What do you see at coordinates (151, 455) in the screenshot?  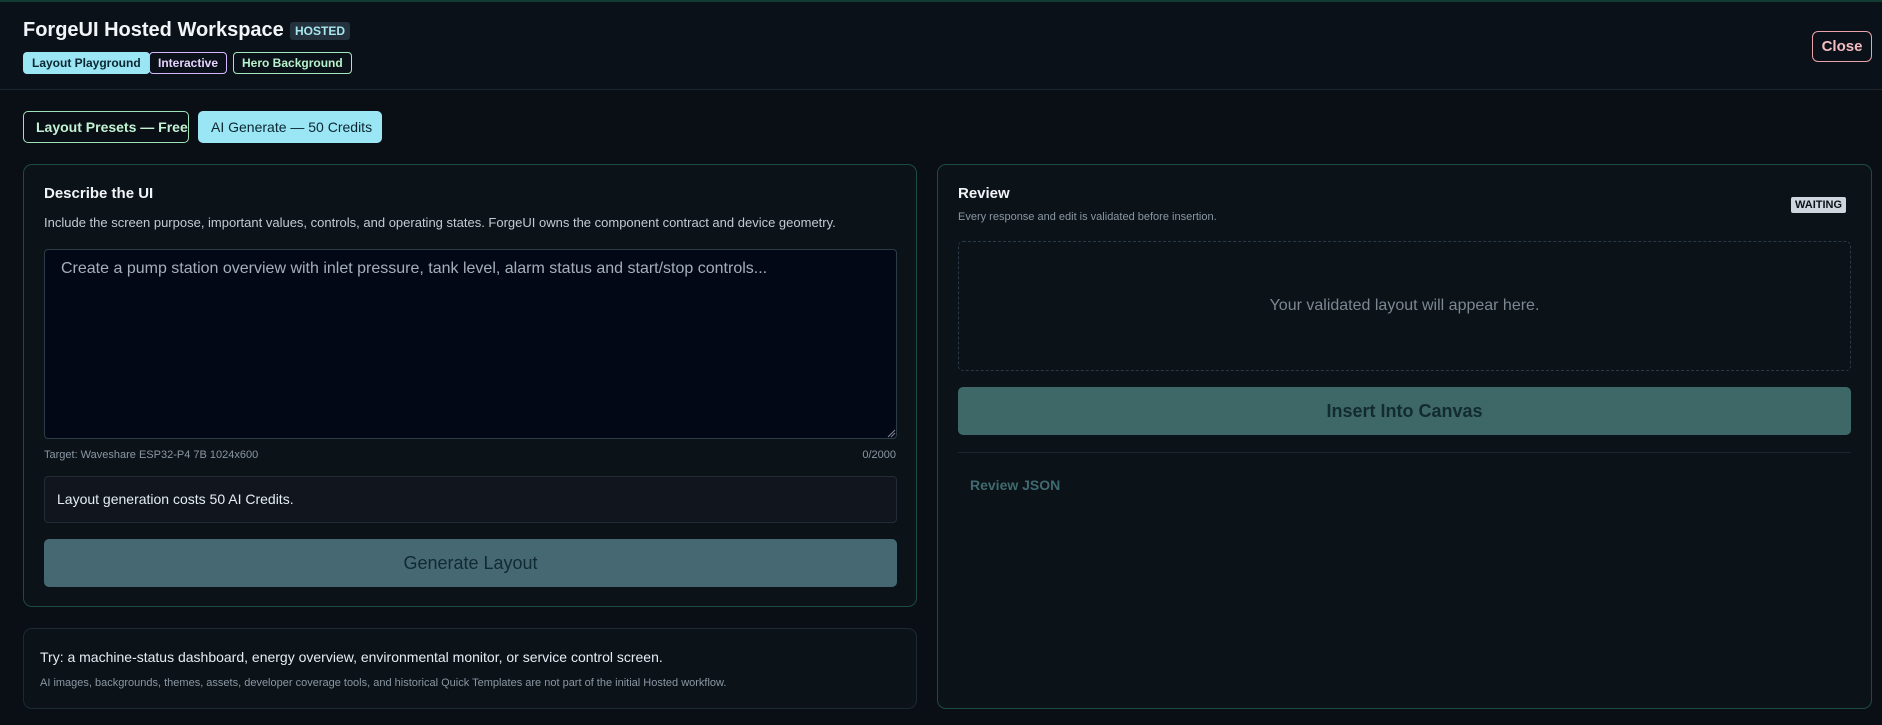 I see `target-device-label: Target: Waveshare ESP32-P4 7B 1024x600` at bounding box center [151, 455].